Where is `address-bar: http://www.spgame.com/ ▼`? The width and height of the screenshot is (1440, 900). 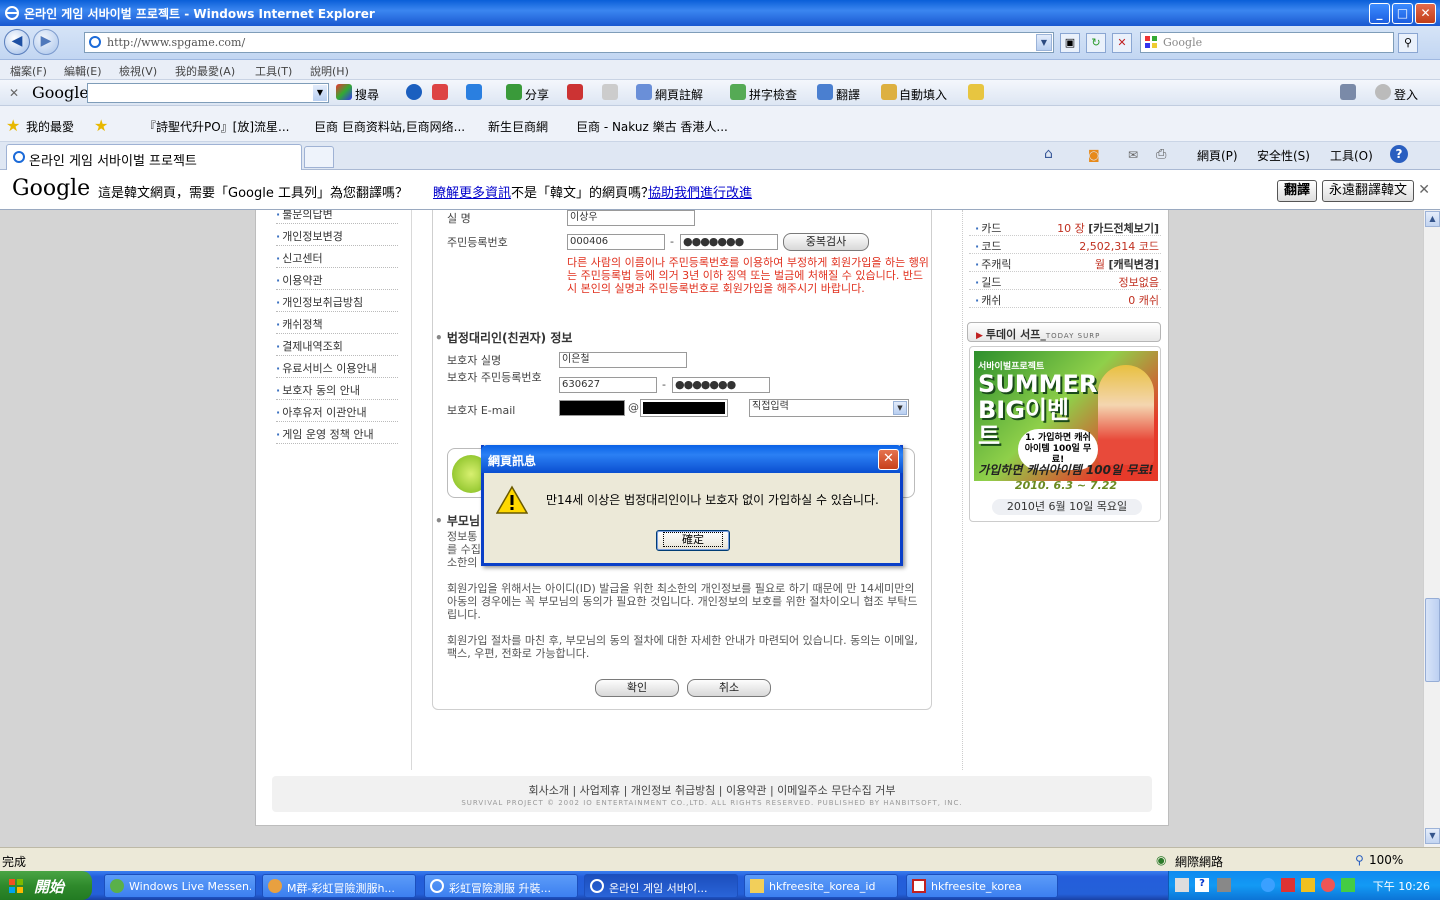 address-bar: http://www.spgame.com/ ▼ is located at coordinates (569, 42).